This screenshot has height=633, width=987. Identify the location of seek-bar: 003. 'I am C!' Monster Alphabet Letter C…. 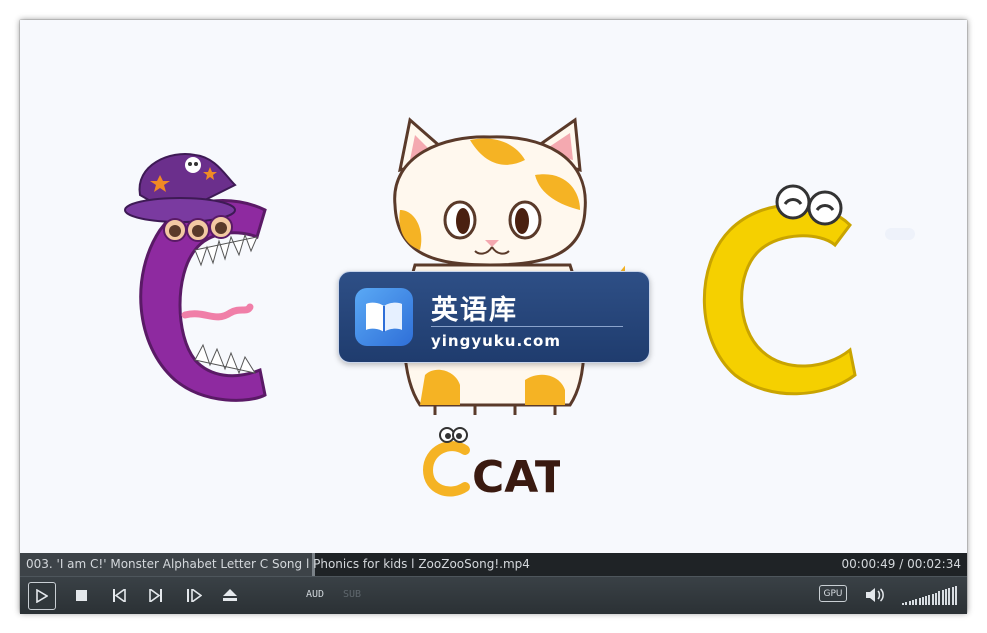
(493, 564).